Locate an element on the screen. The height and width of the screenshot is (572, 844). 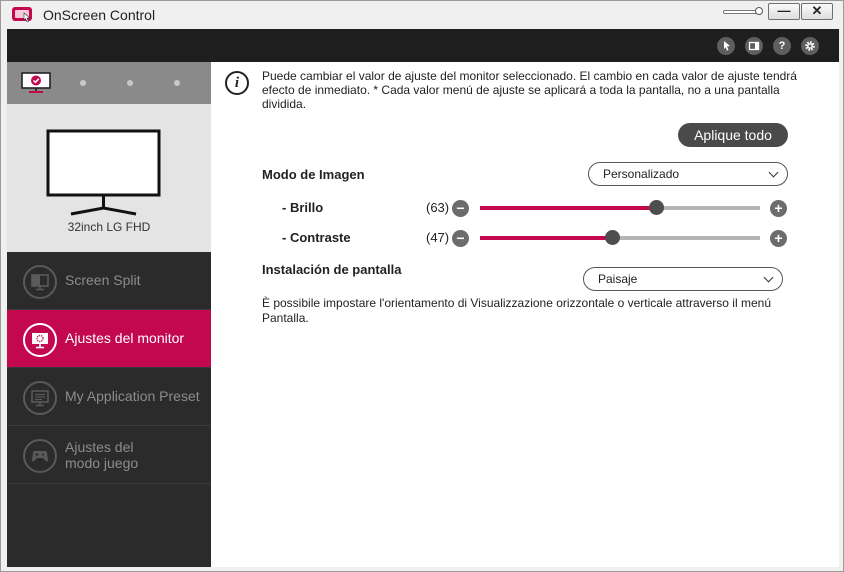
contrast-decrease-button: − is located at coordinates (460, 238).